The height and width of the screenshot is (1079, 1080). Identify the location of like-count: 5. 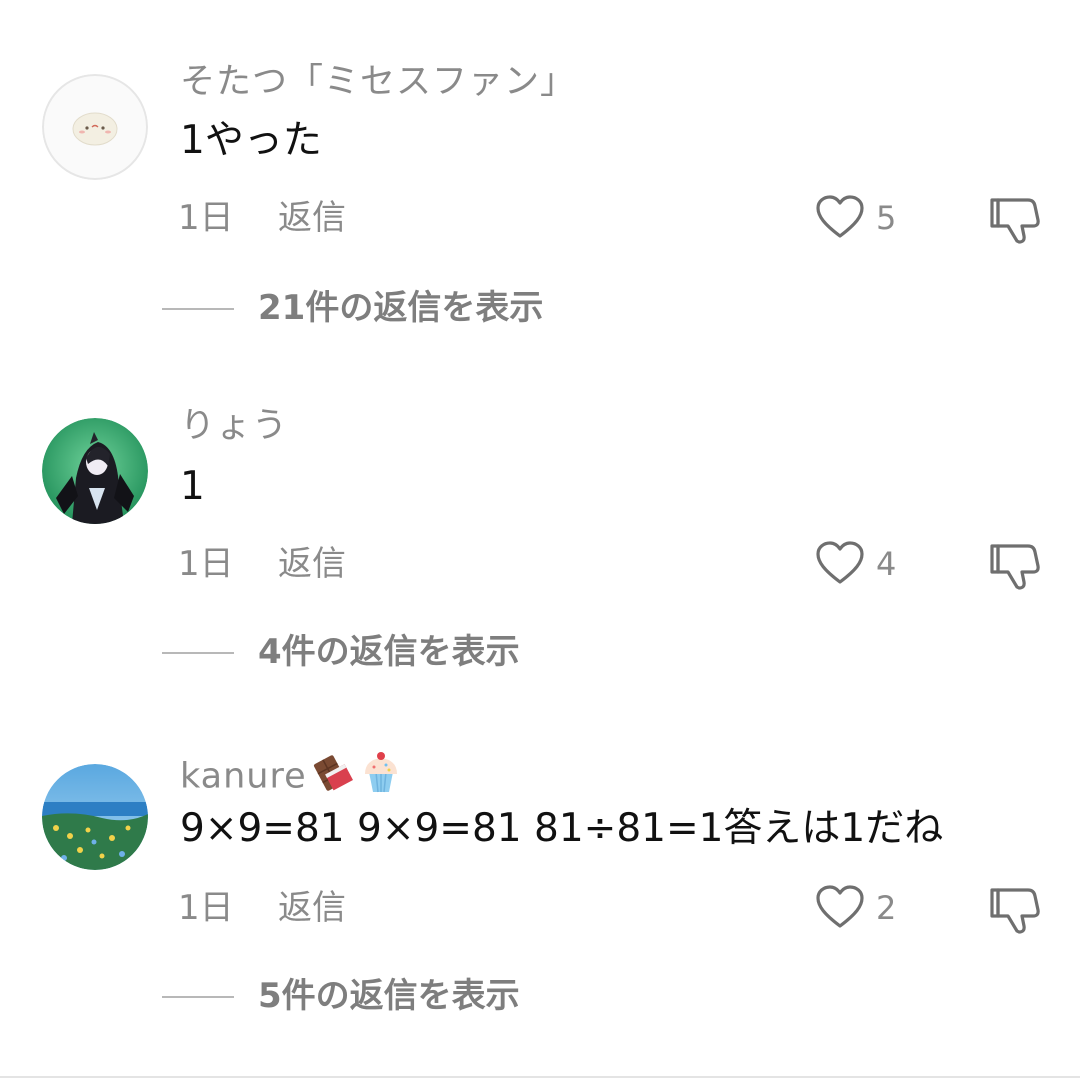
(886, 218).